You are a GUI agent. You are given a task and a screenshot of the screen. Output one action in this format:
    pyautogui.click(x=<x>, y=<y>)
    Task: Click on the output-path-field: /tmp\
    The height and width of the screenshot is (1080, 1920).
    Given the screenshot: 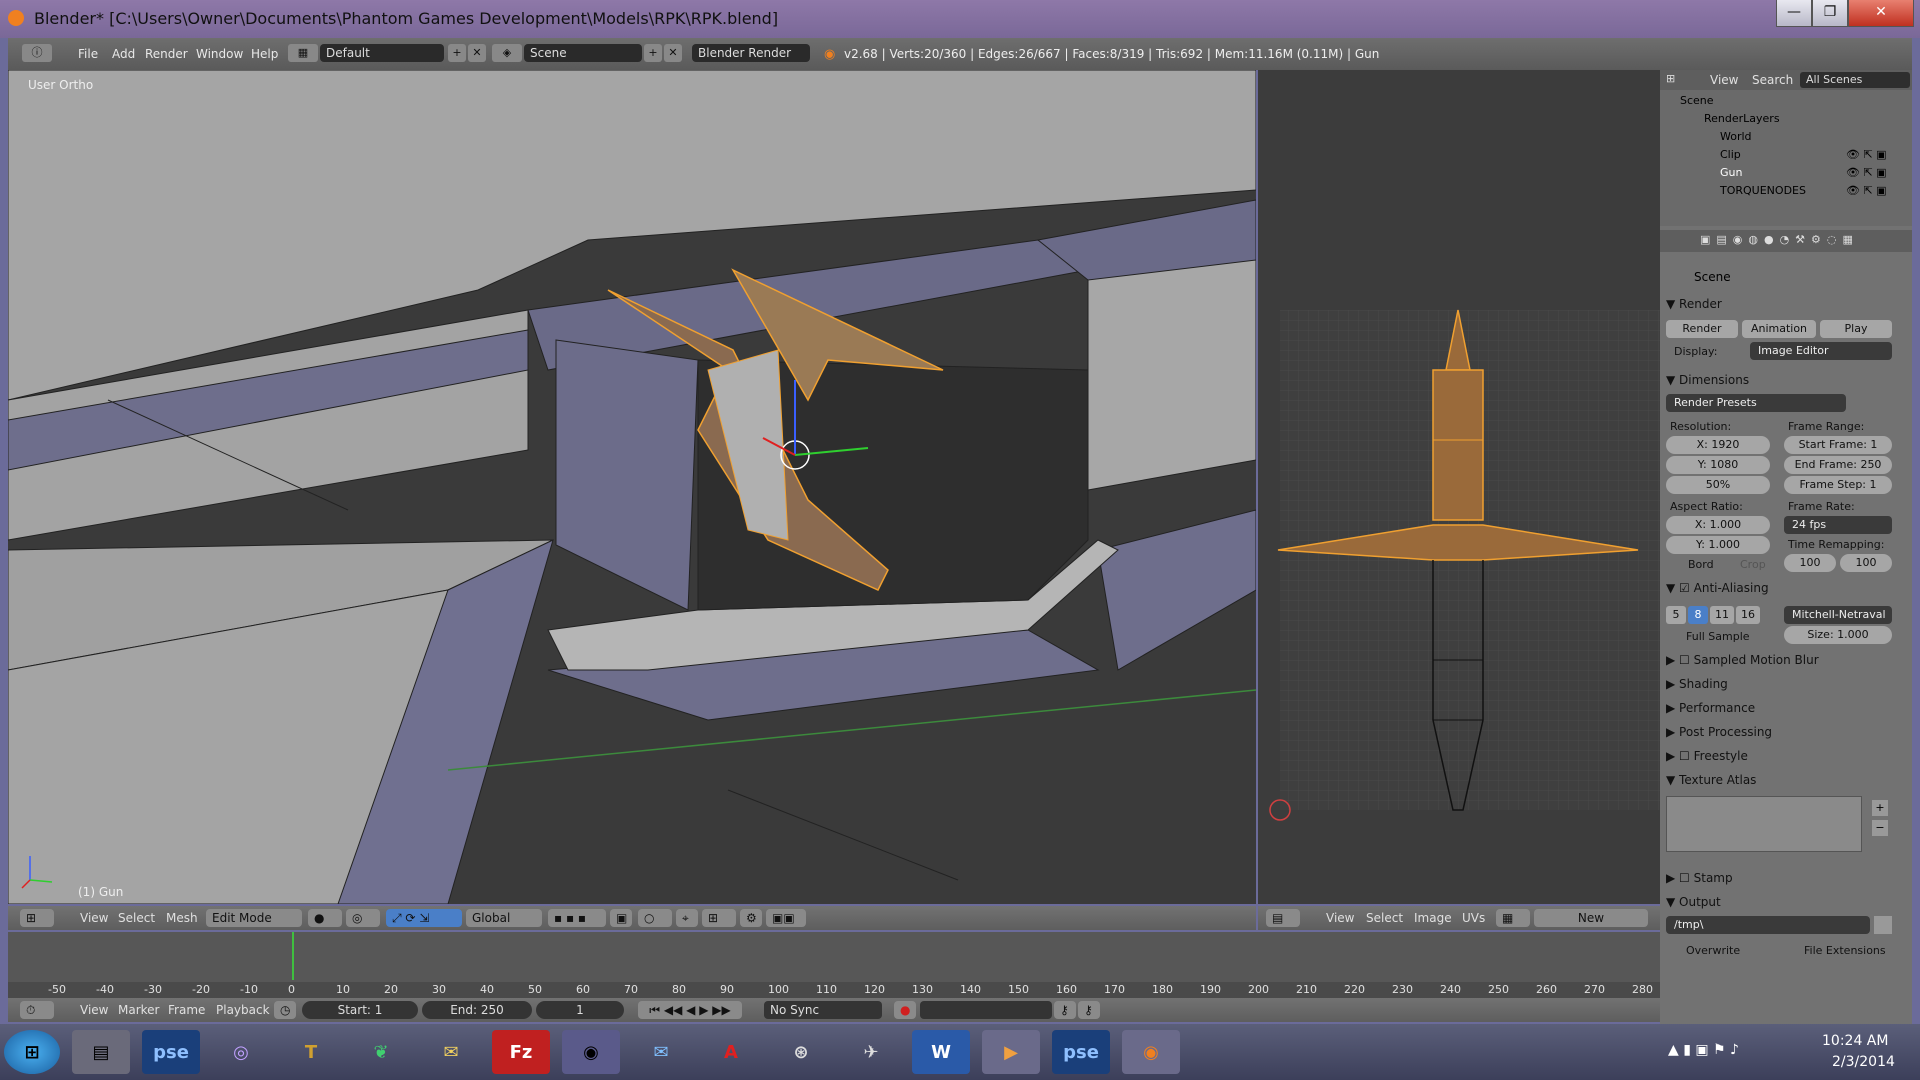 What is the action you would take?
    pyautogui.click(x=1768, y=925)
    